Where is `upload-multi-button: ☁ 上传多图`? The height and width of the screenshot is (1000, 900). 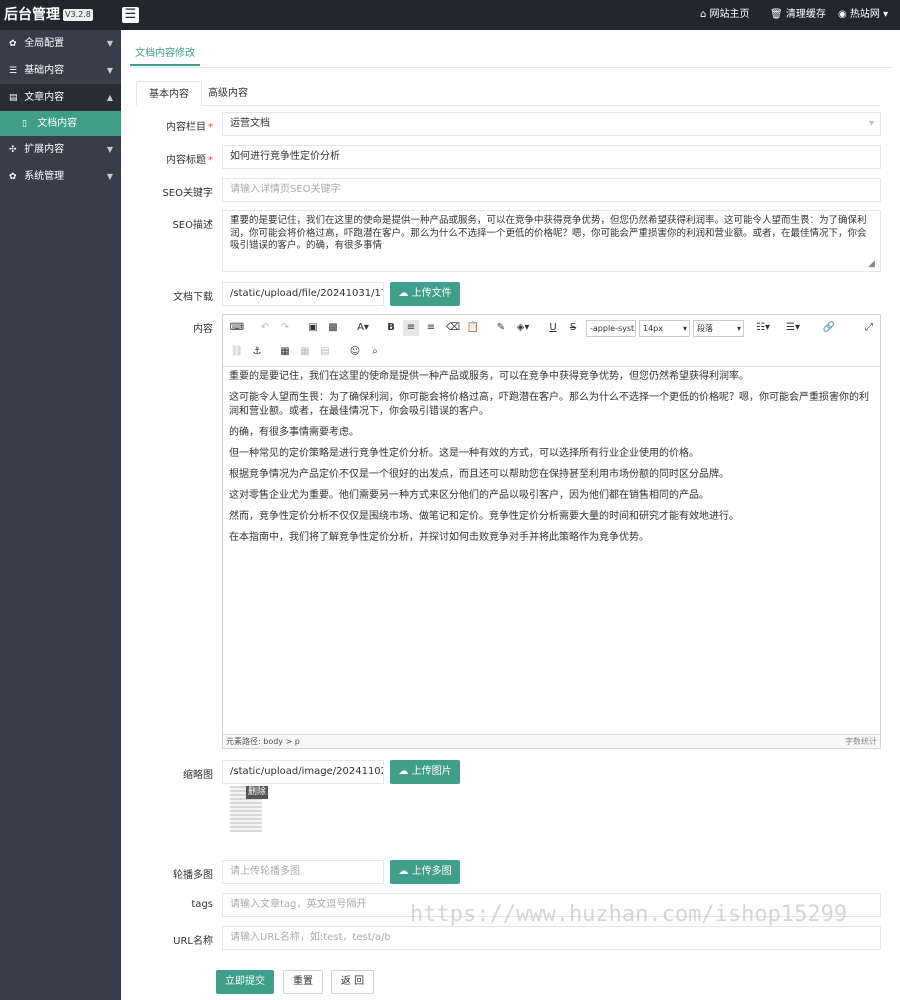 upload-multi-button: ☁ 上传多图 is located at coordinates (425, 872).